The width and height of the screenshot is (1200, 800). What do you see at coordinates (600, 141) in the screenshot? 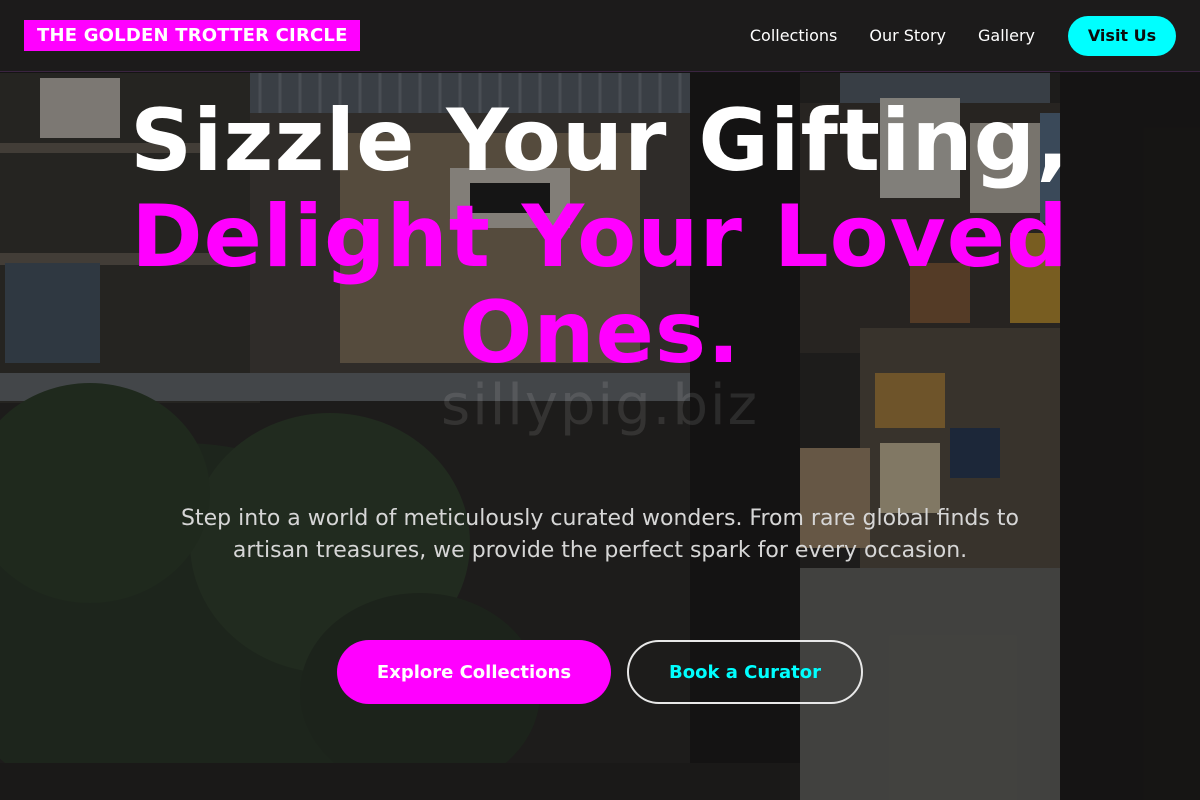
I see `headline-white-part: Sizzle Your Gifting,` at bounding box center [600, 141].